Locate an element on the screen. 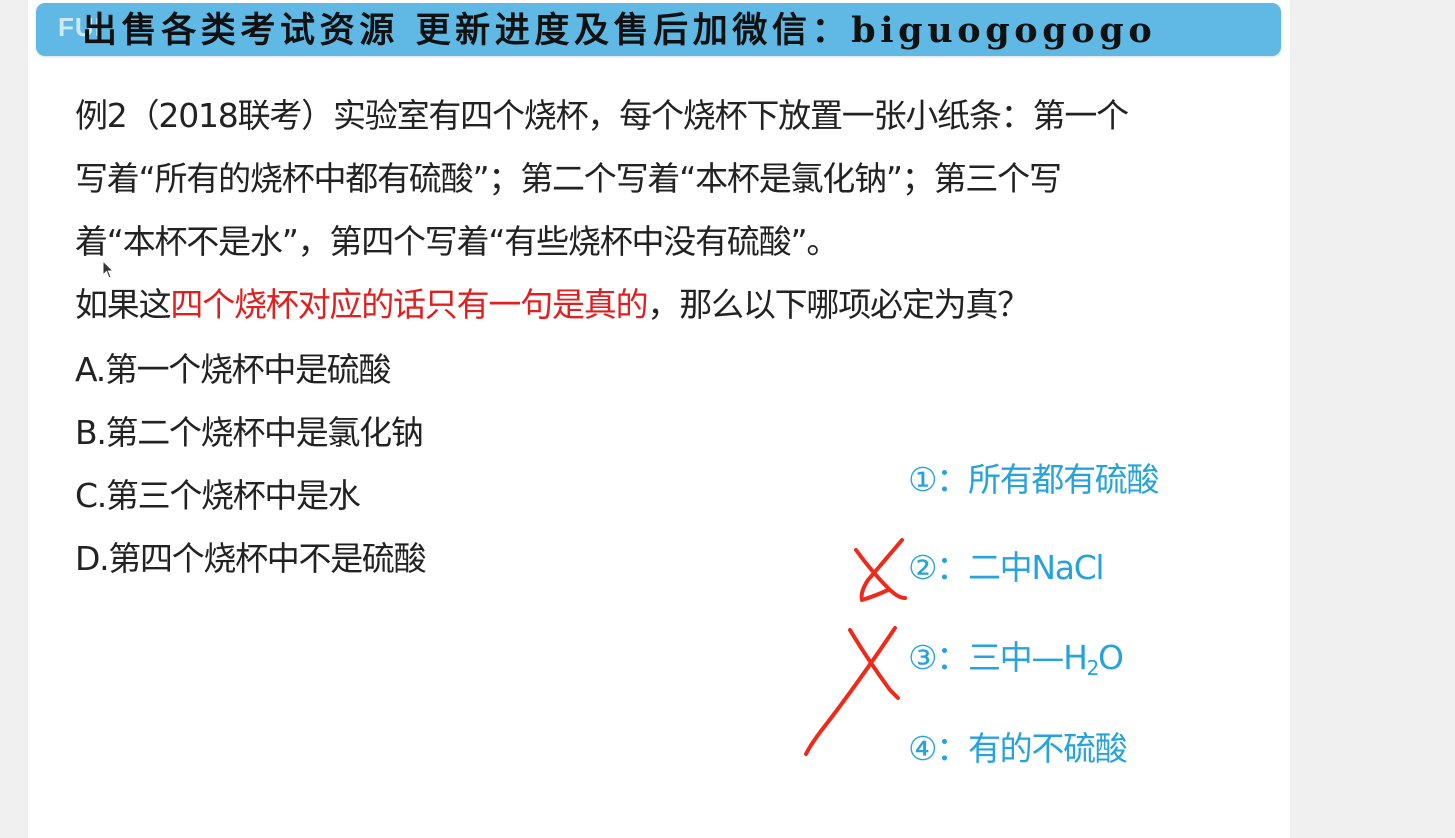 This screenshot has height=838, width=1455. mouse-cursor-icon is located at coordinates (108, 269).